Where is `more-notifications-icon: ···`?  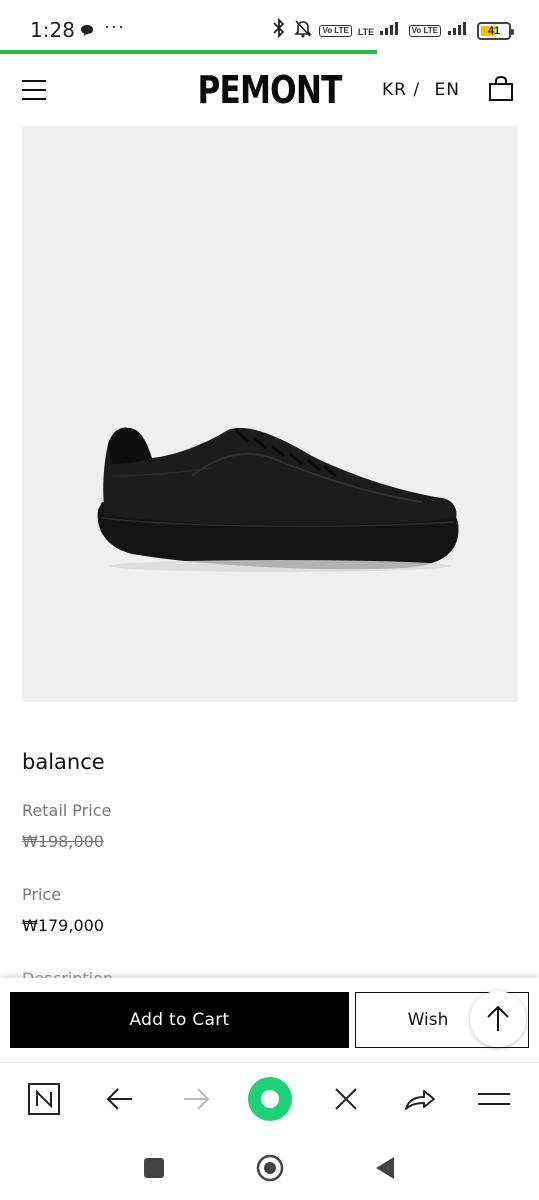 more-notifications-icon: ··· is located at coordinates (114, 26).